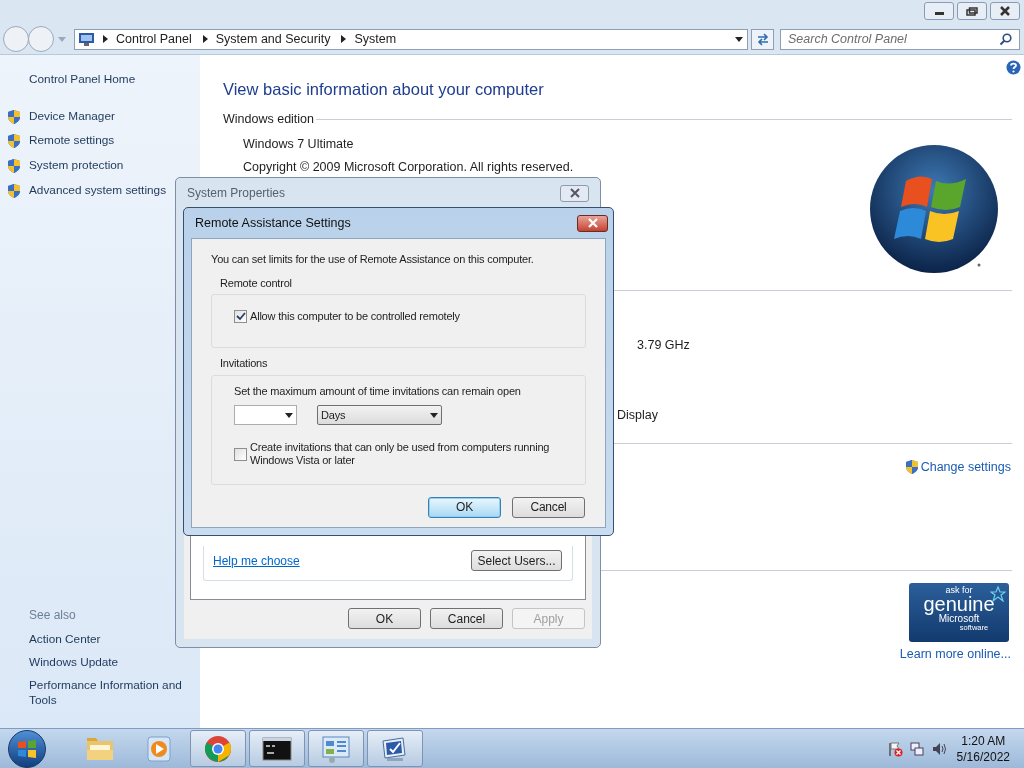 The image size is (1024, 768). Describe the element at coordinates (939, 11) in the screenshot. I see `minimize-button` at that location.